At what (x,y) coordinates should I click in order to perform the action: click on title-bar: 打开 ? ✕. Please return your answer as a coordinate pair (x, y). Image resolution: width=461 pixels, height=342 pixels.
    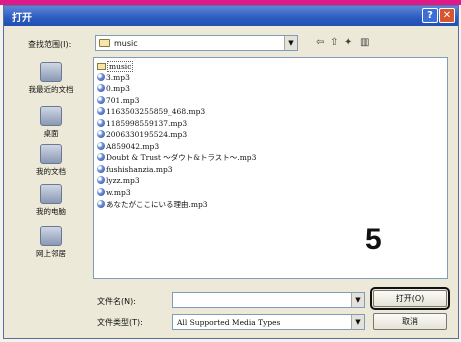
    Looking at the image, I should click on (231, 16).